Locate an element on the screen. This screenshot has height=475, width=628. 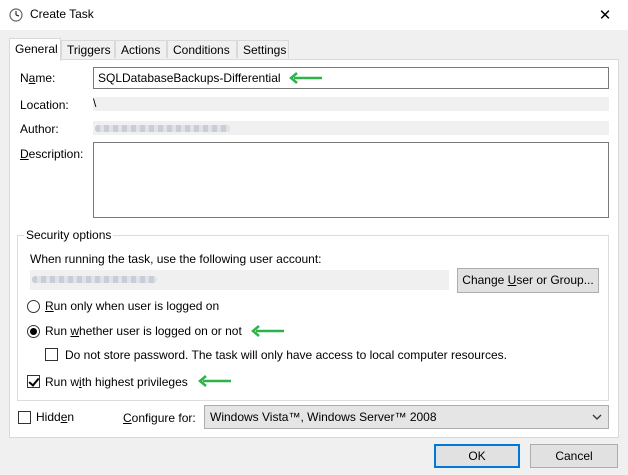
close-icon: ✕ is located at coordinates (605, 15).